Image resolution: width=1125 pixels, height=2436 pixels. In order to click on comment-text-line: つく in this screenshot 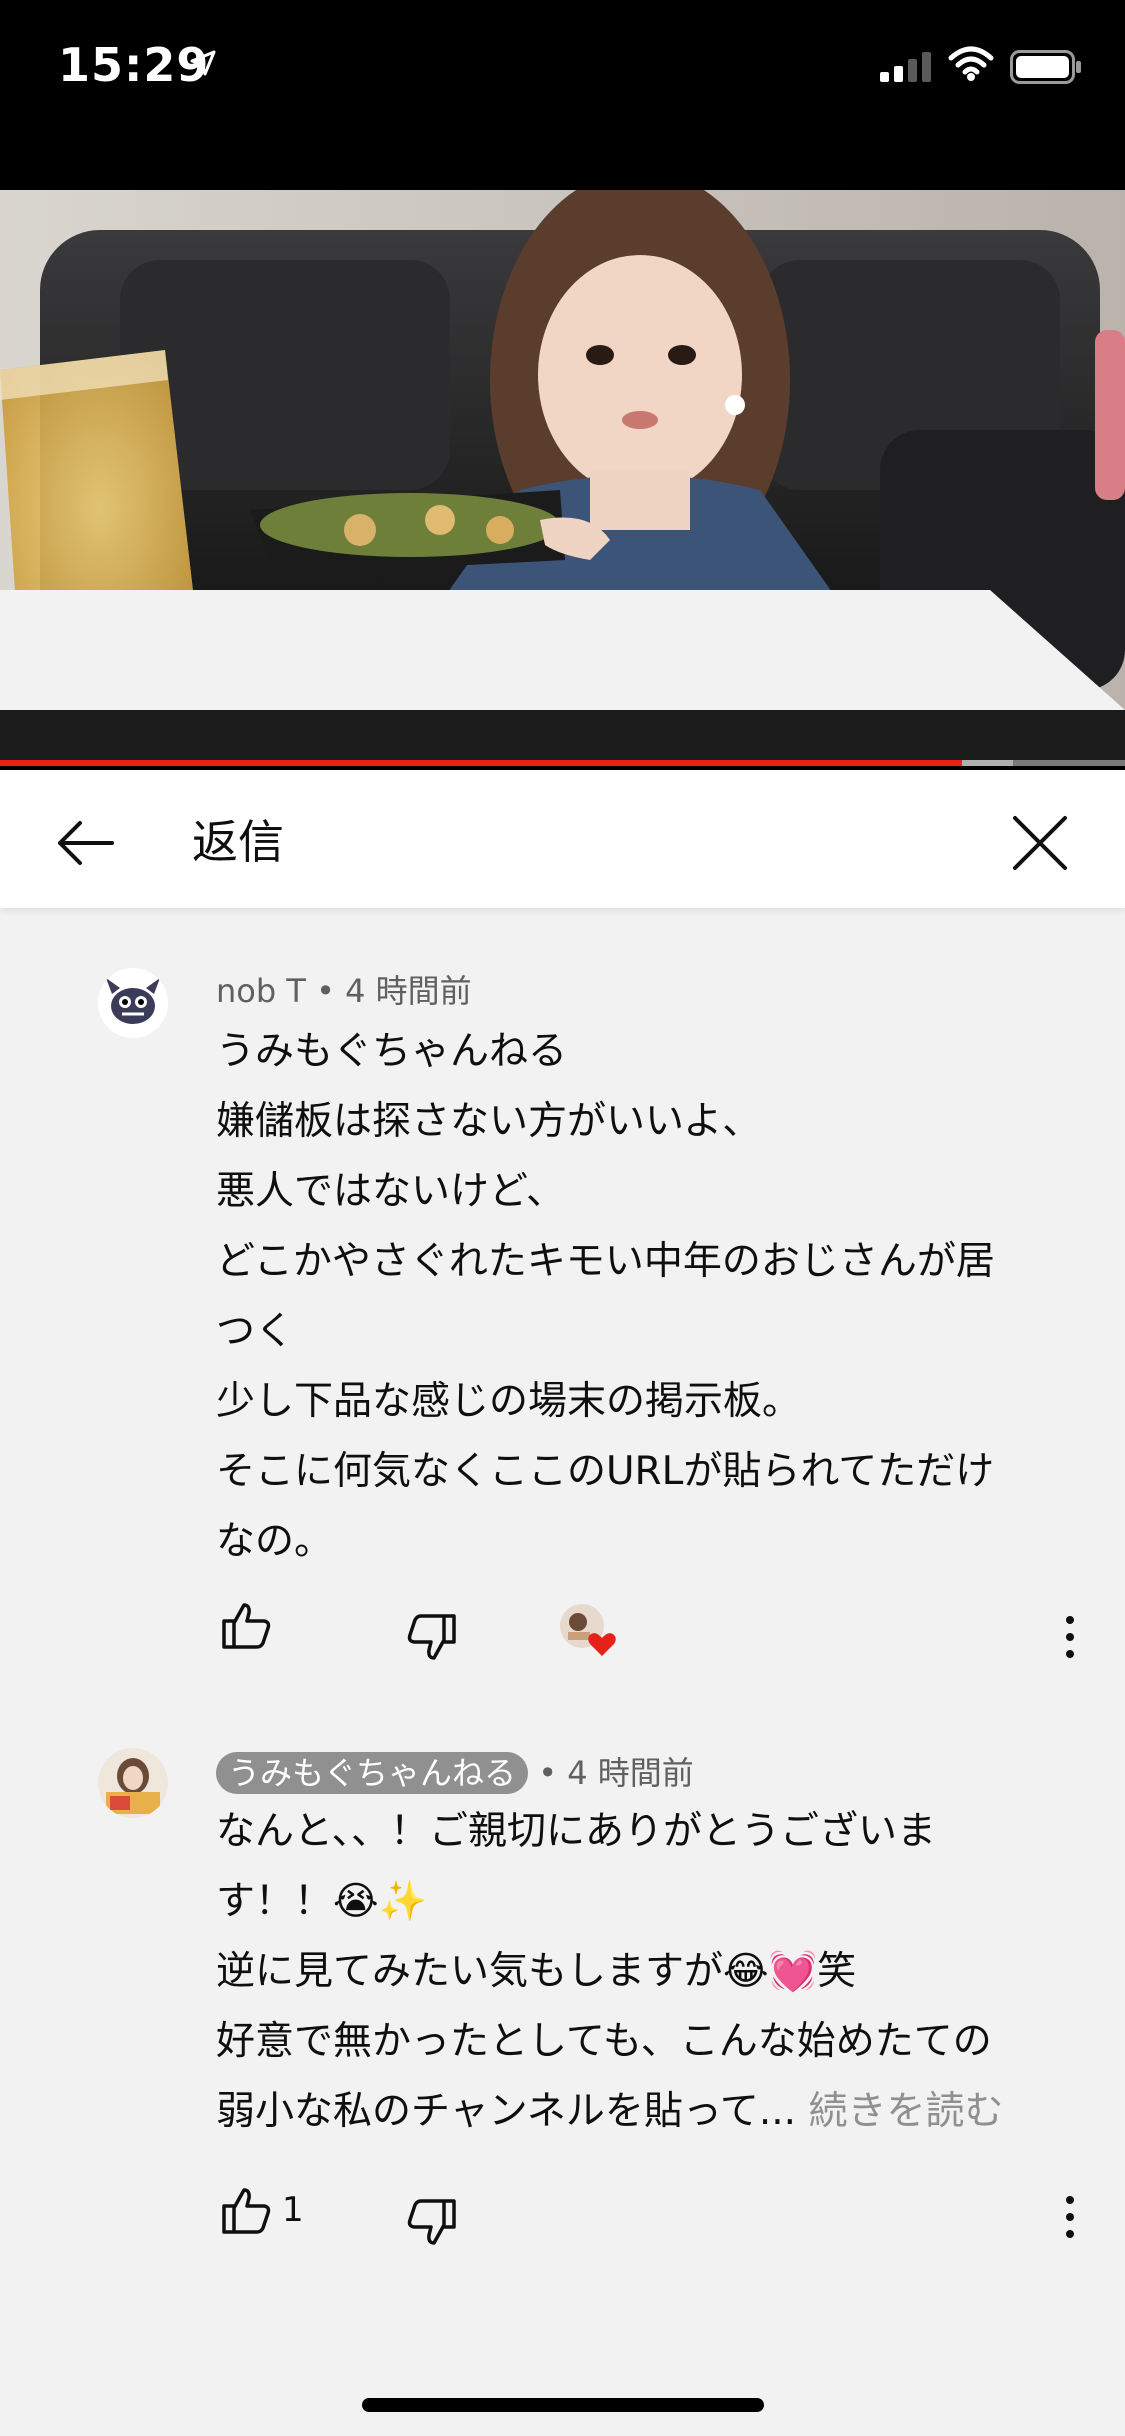, I will do `click(255, 1331)`.